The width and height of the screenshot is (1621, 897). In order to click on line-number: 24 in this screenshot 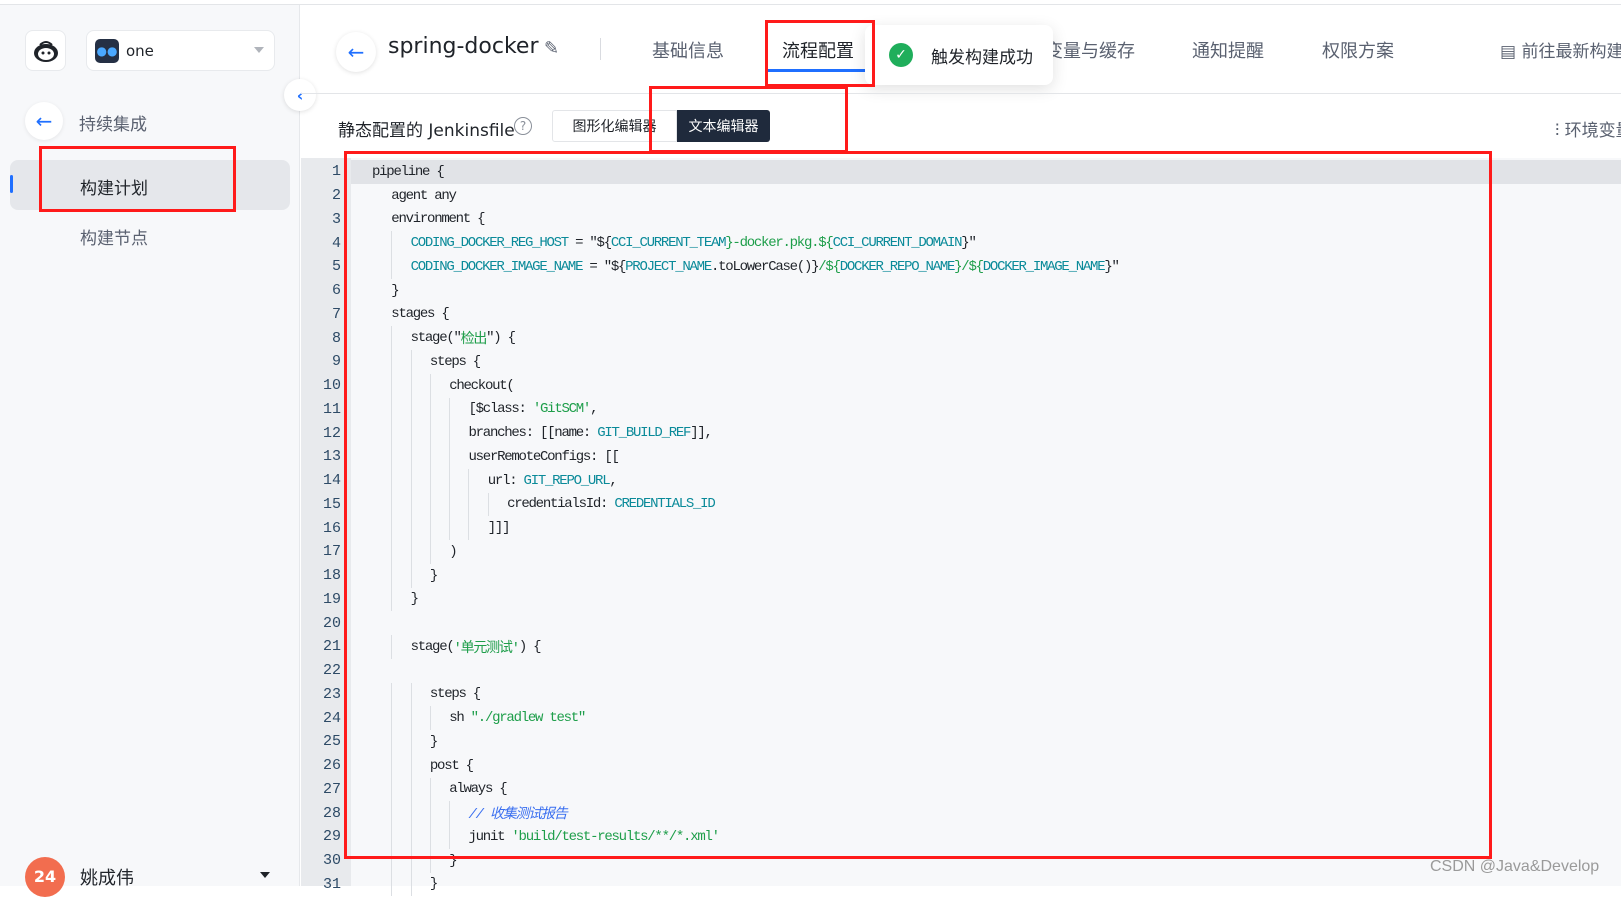, I will do `click(331, 718)`.